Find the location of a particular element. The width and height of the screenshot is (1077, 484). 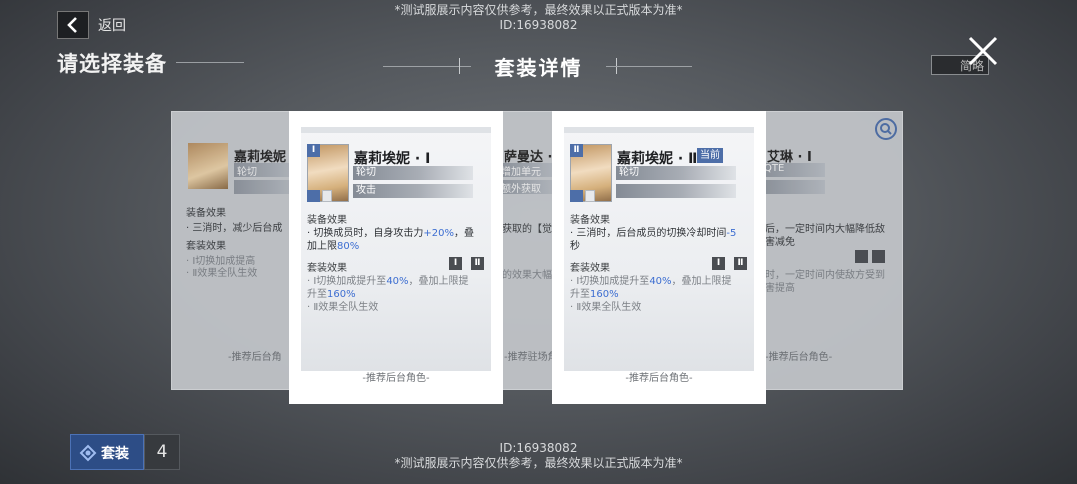

bg-card-left-line3: · Ⅱ效果全队生效 is located at coordinates (222, 273).